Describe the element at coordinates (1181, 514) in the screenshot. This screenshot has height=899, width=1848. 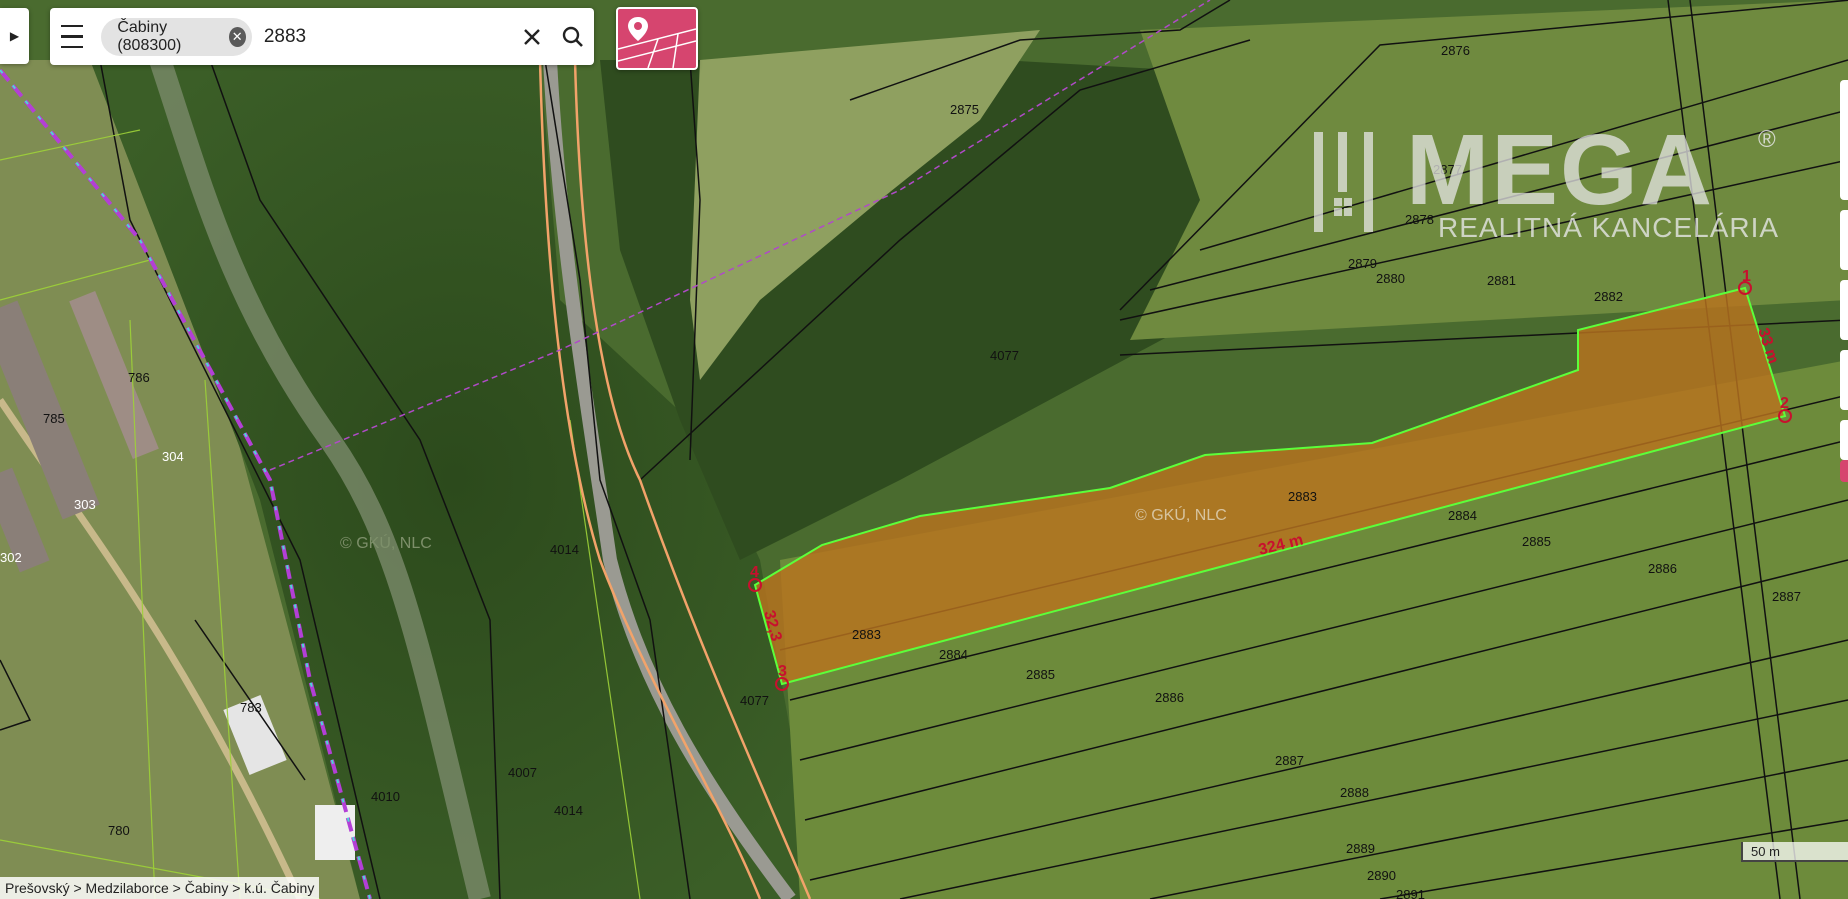
I see `copyright-overlay: © GKÚ, NLC` at that location.